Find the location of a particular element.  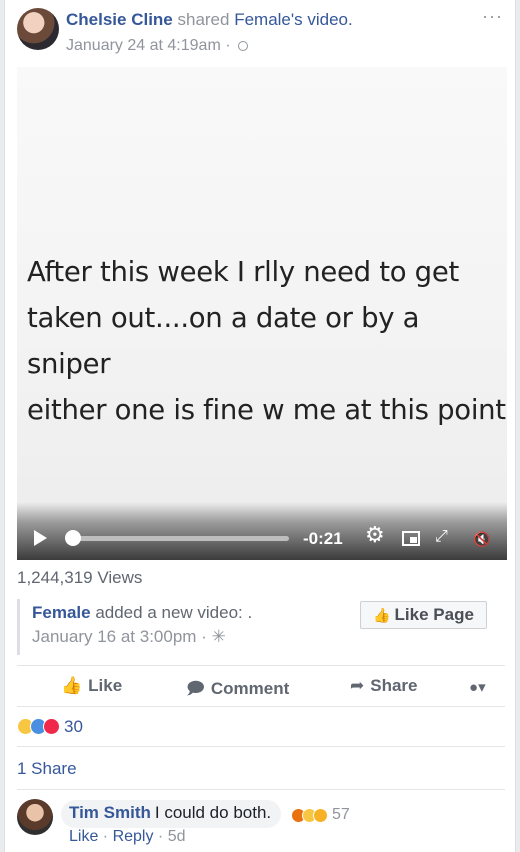

original-timestamp: January 16 at 3:00pm is located at coordinates (114, 636).